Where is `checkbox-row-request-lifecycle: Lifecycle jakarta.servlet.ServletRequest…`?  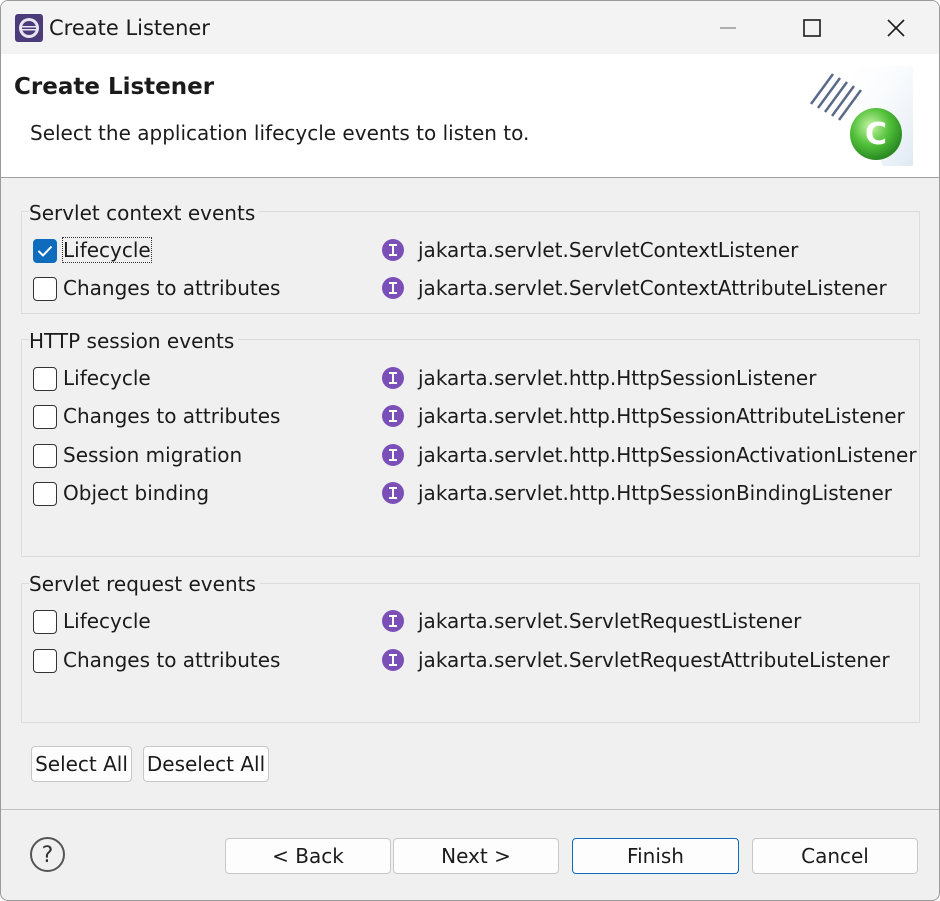
checkbox-row-request-lifecycle: Lifecycle jakarta.servlet.ServletRequest… is located at coordinates (468, 623).